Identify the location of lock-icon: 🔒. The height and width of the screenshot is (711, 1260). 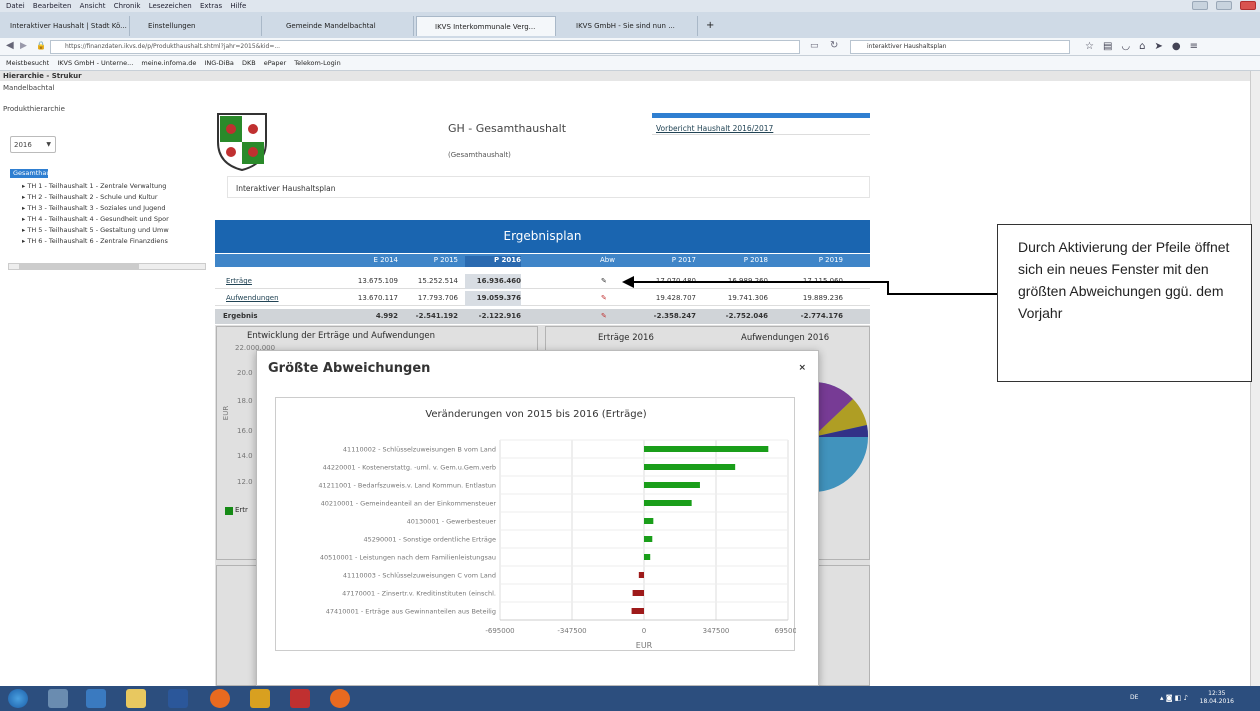
(41, 45).